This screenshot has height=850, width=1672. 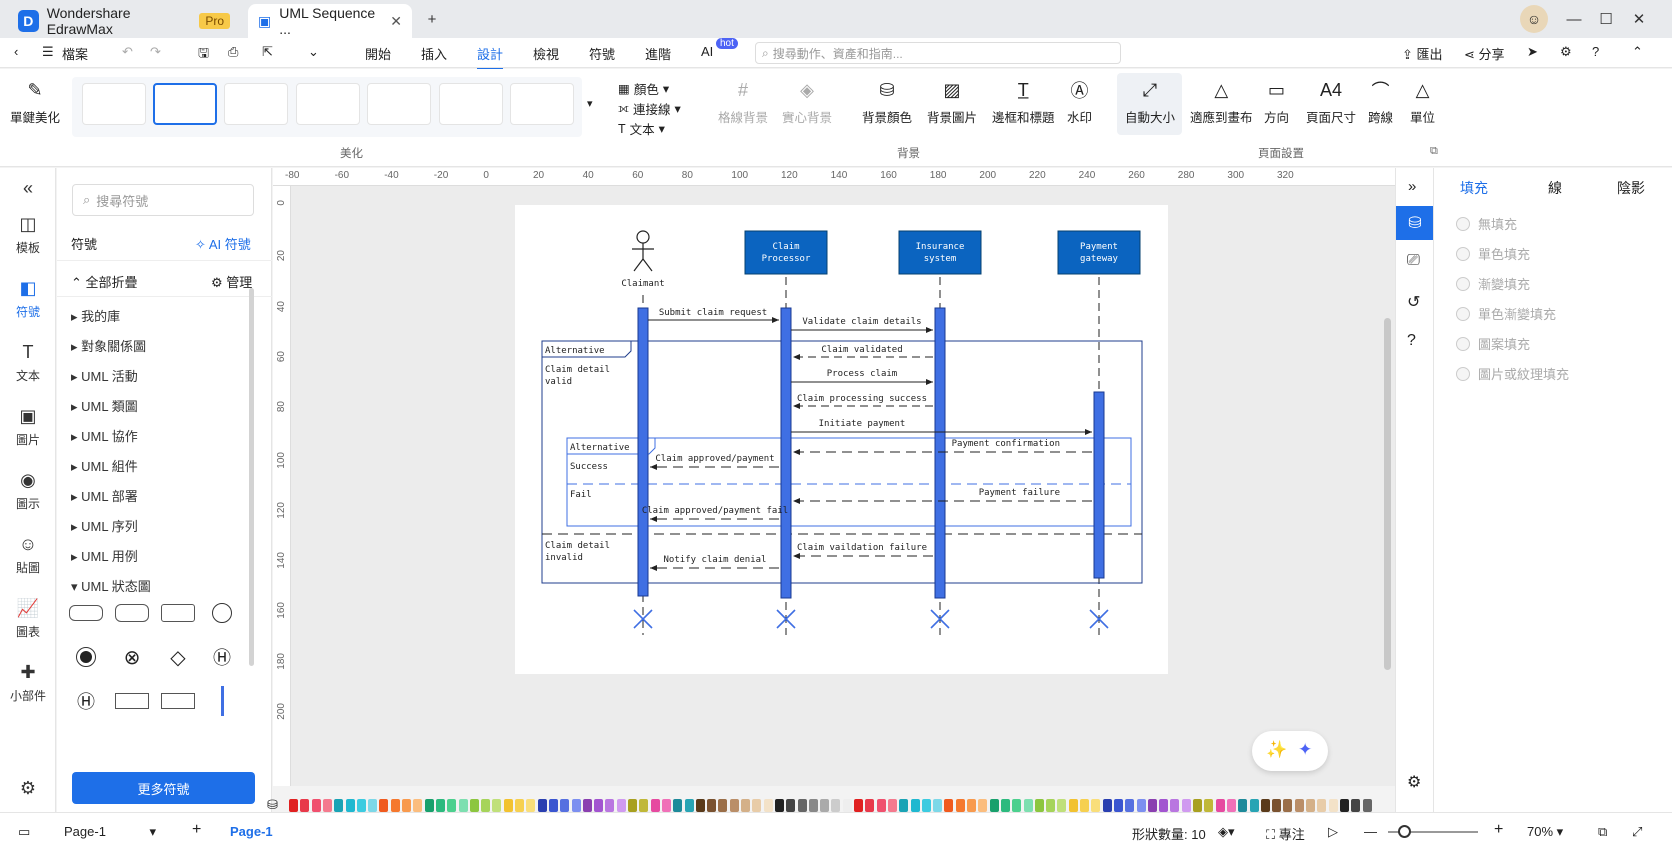 I want to click on collapse-panel-icon: «, so click(x=28, y=188).